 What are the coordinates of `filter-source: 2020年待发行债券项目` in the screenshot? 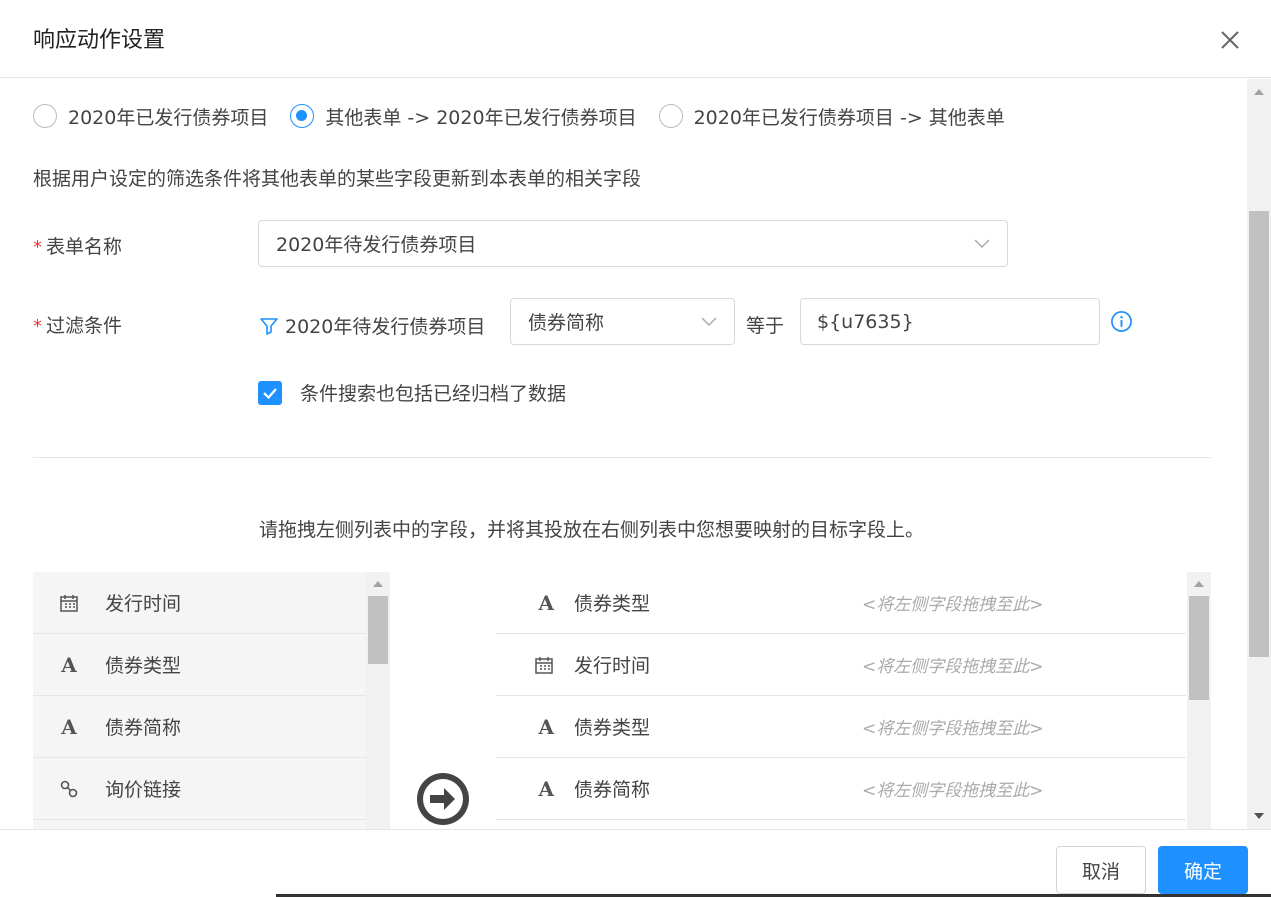 It's located at (372, 325).